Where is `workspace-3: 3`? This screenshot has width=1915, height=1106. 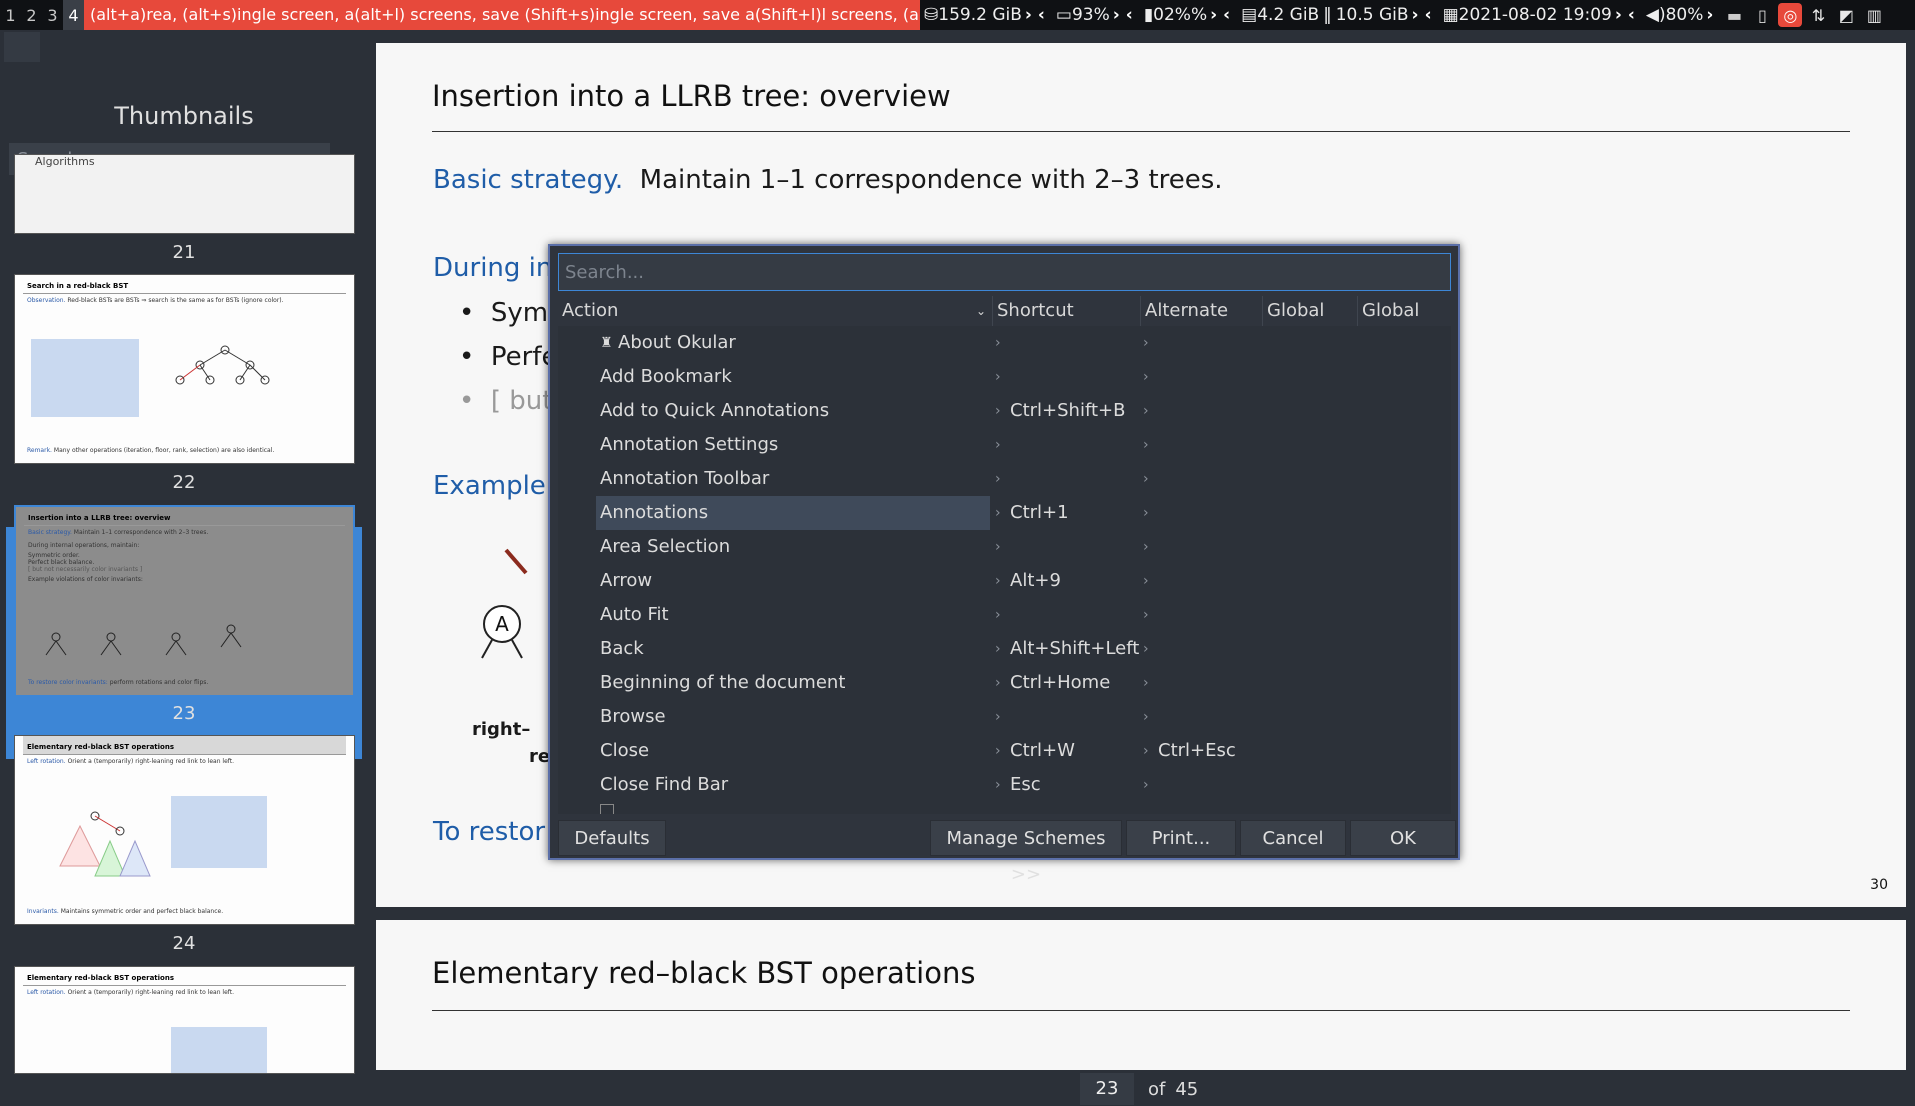 workspace-3: 3 is located at coordinates (52, 15).